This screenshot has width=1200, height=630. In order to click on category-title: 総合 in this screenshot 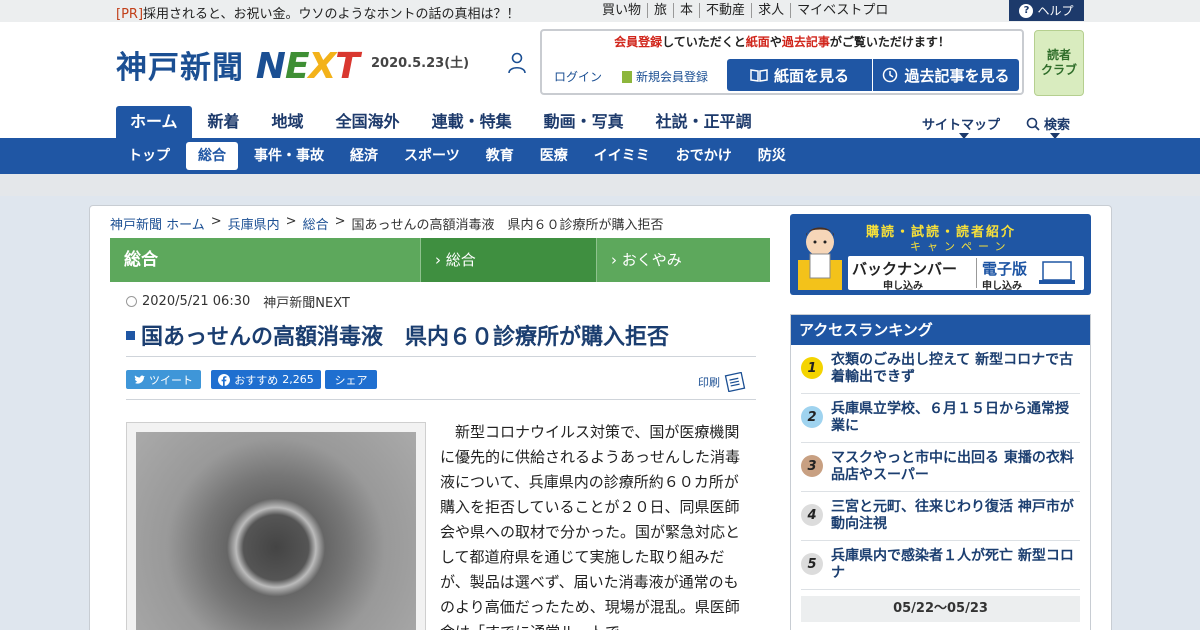, I will do `click(265, 260)`.